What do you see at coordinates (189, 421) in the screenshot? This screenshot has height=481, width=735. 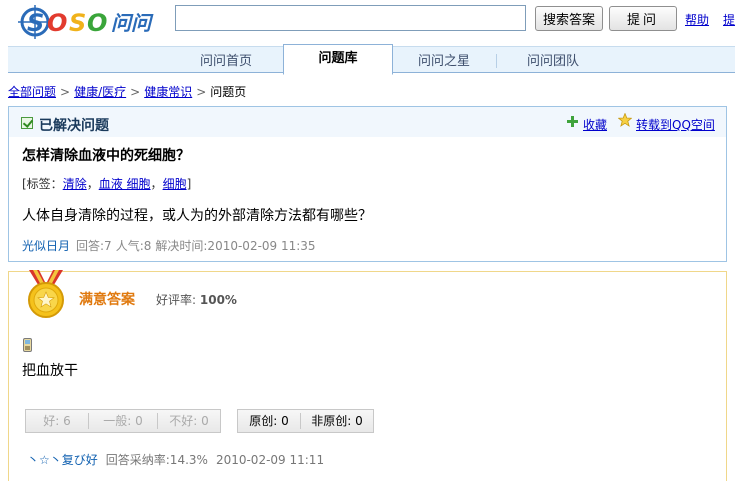 I see `vote-bad-button: 不好: 0` at bounding box center [189, 421].